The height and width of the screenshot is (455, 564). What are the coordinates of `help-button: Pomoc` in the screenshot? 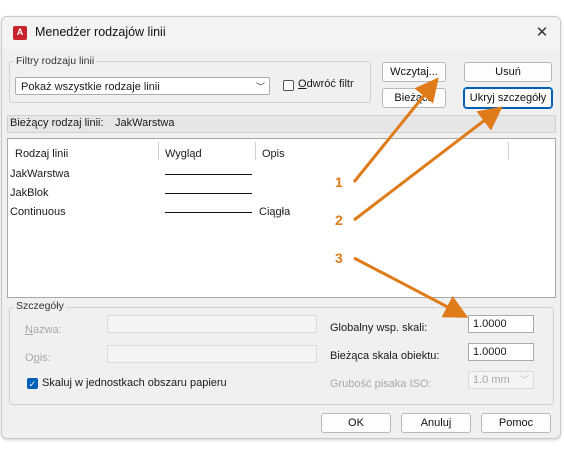 It's located at (516, 423).